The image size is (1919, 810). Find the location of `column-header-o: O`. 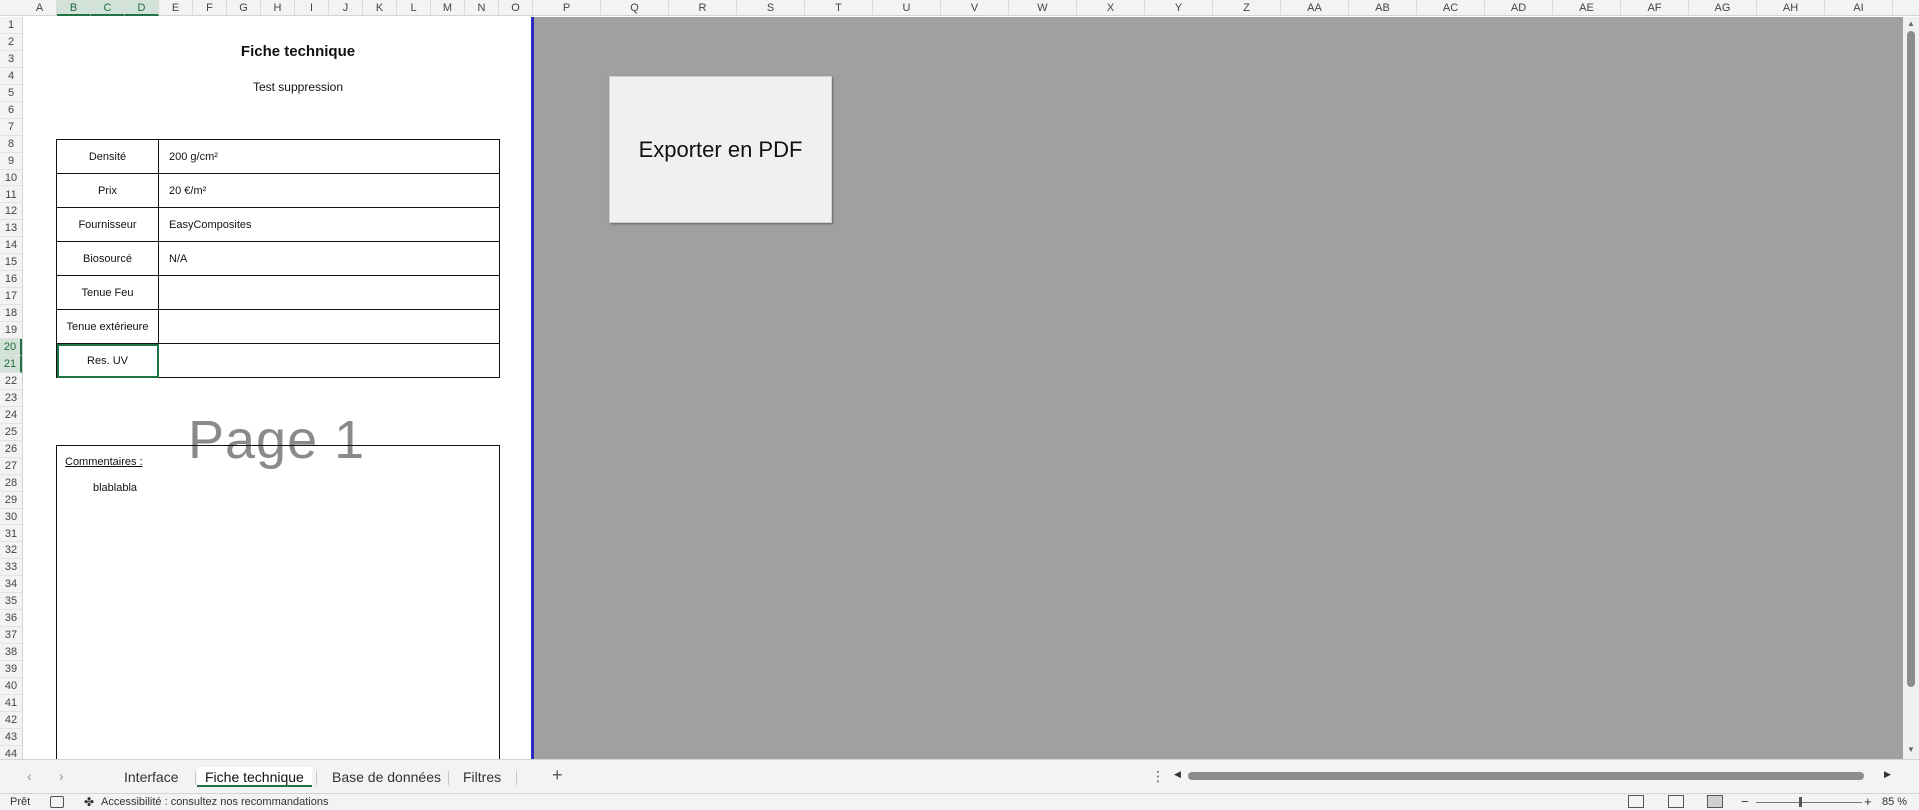

column-header-o: O is located at coordinates (516, 8).